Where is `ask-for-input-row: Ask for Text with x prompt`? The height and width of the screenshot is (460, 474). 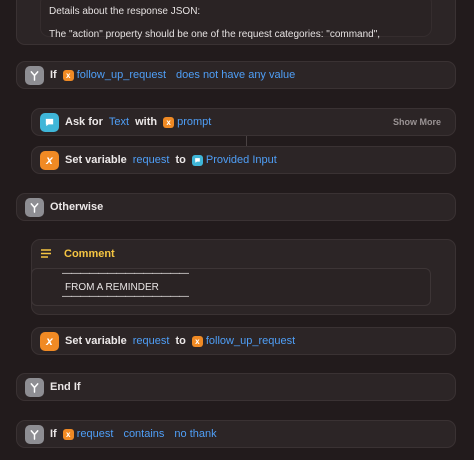 ask-for-input-row: Ask for Text with x prompt is located at coordinates (243, 122).